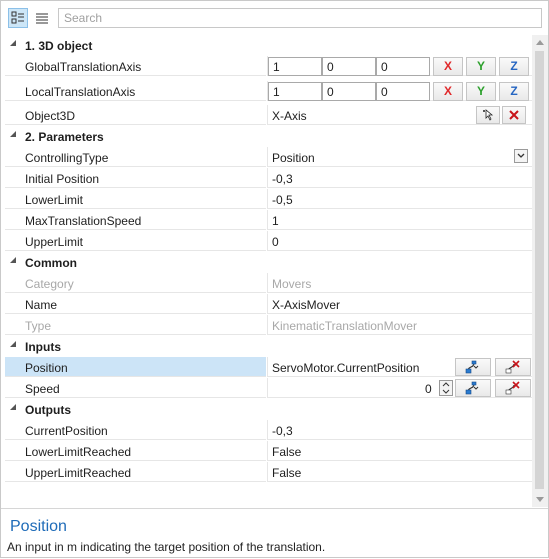  Describe the element at coordinates (428, 389) in the screenshot. I see `speed-value: 0` at that location.